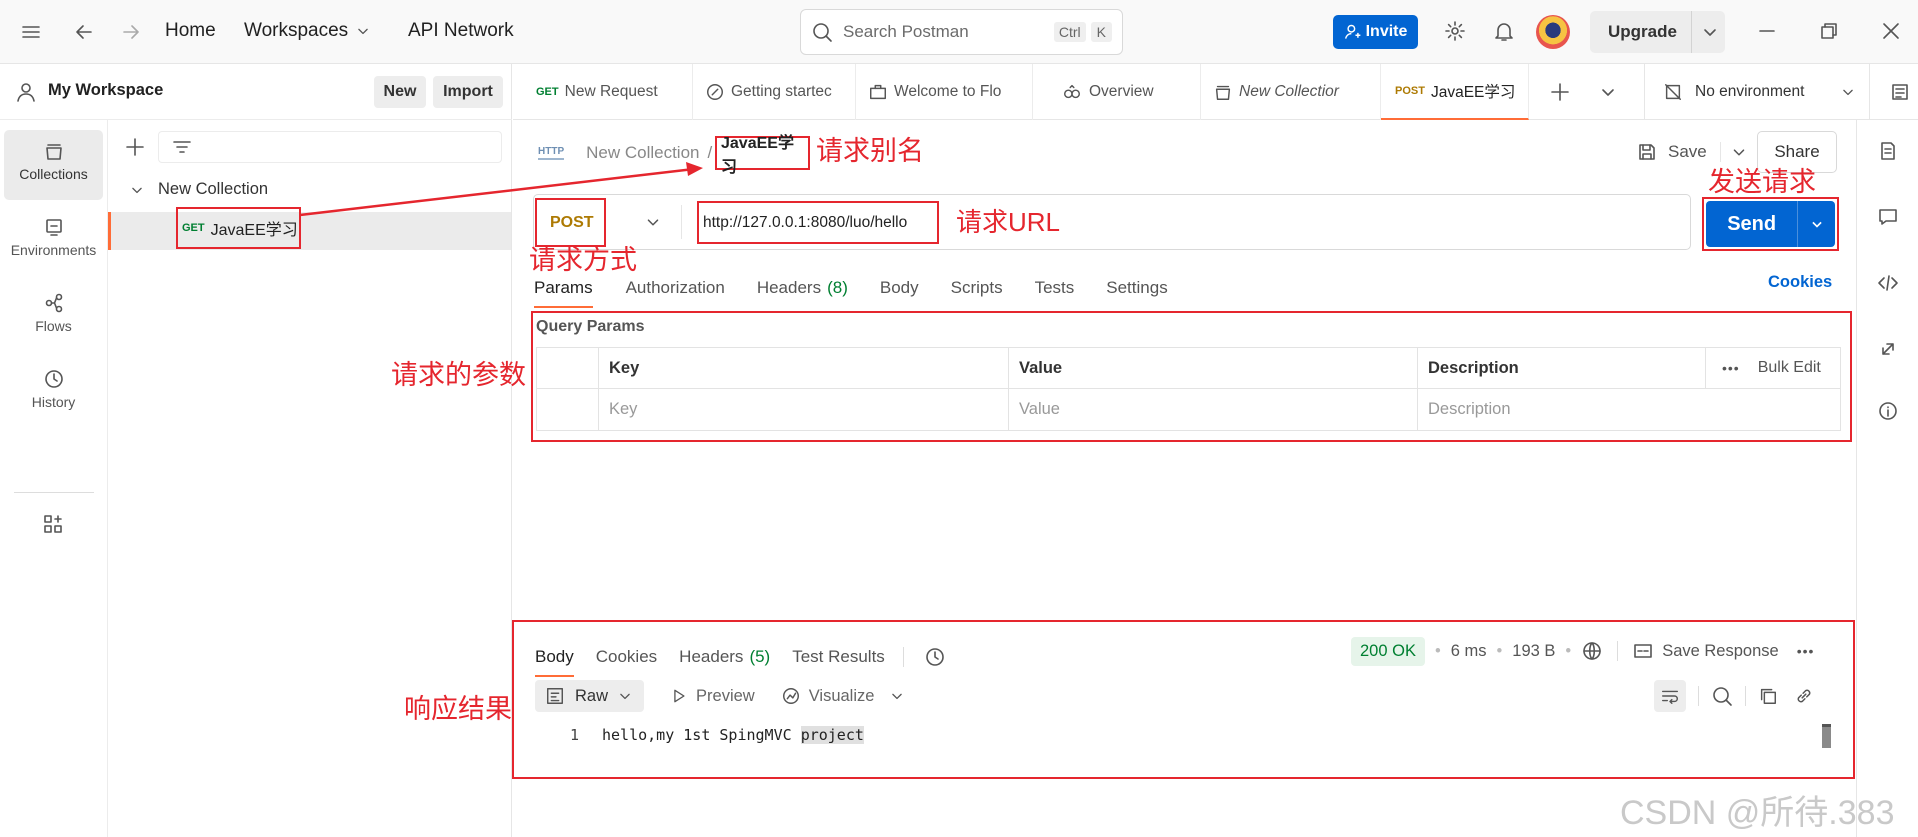 Image resolution: width=1918 pixels, height=837 pixels. I want to click on bulk-edit-link: Bulk Edit, so click(1789, 368).